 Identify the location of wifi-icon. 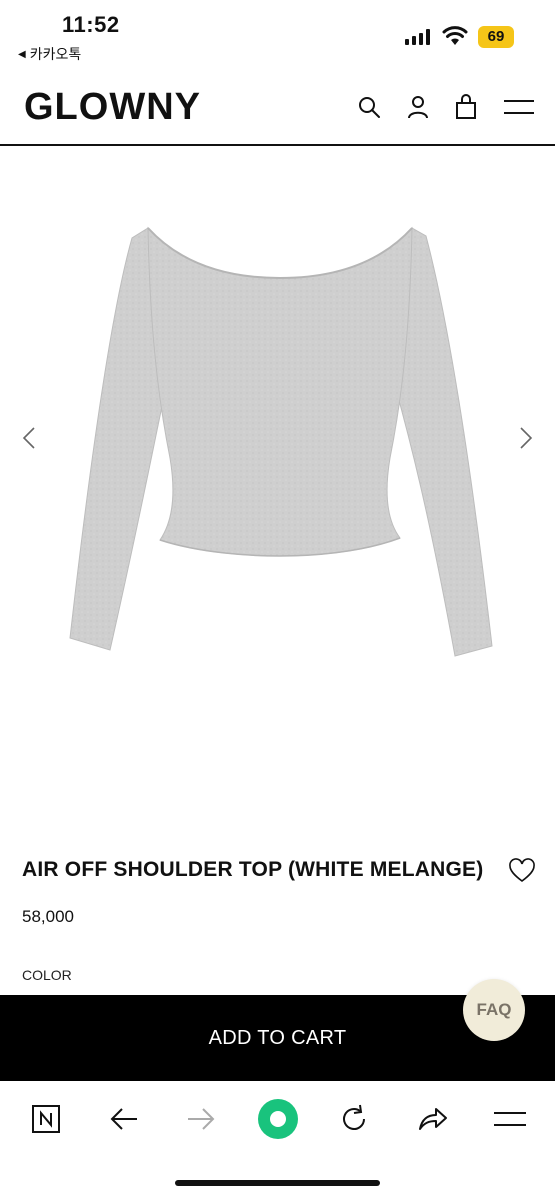
(455, 35).